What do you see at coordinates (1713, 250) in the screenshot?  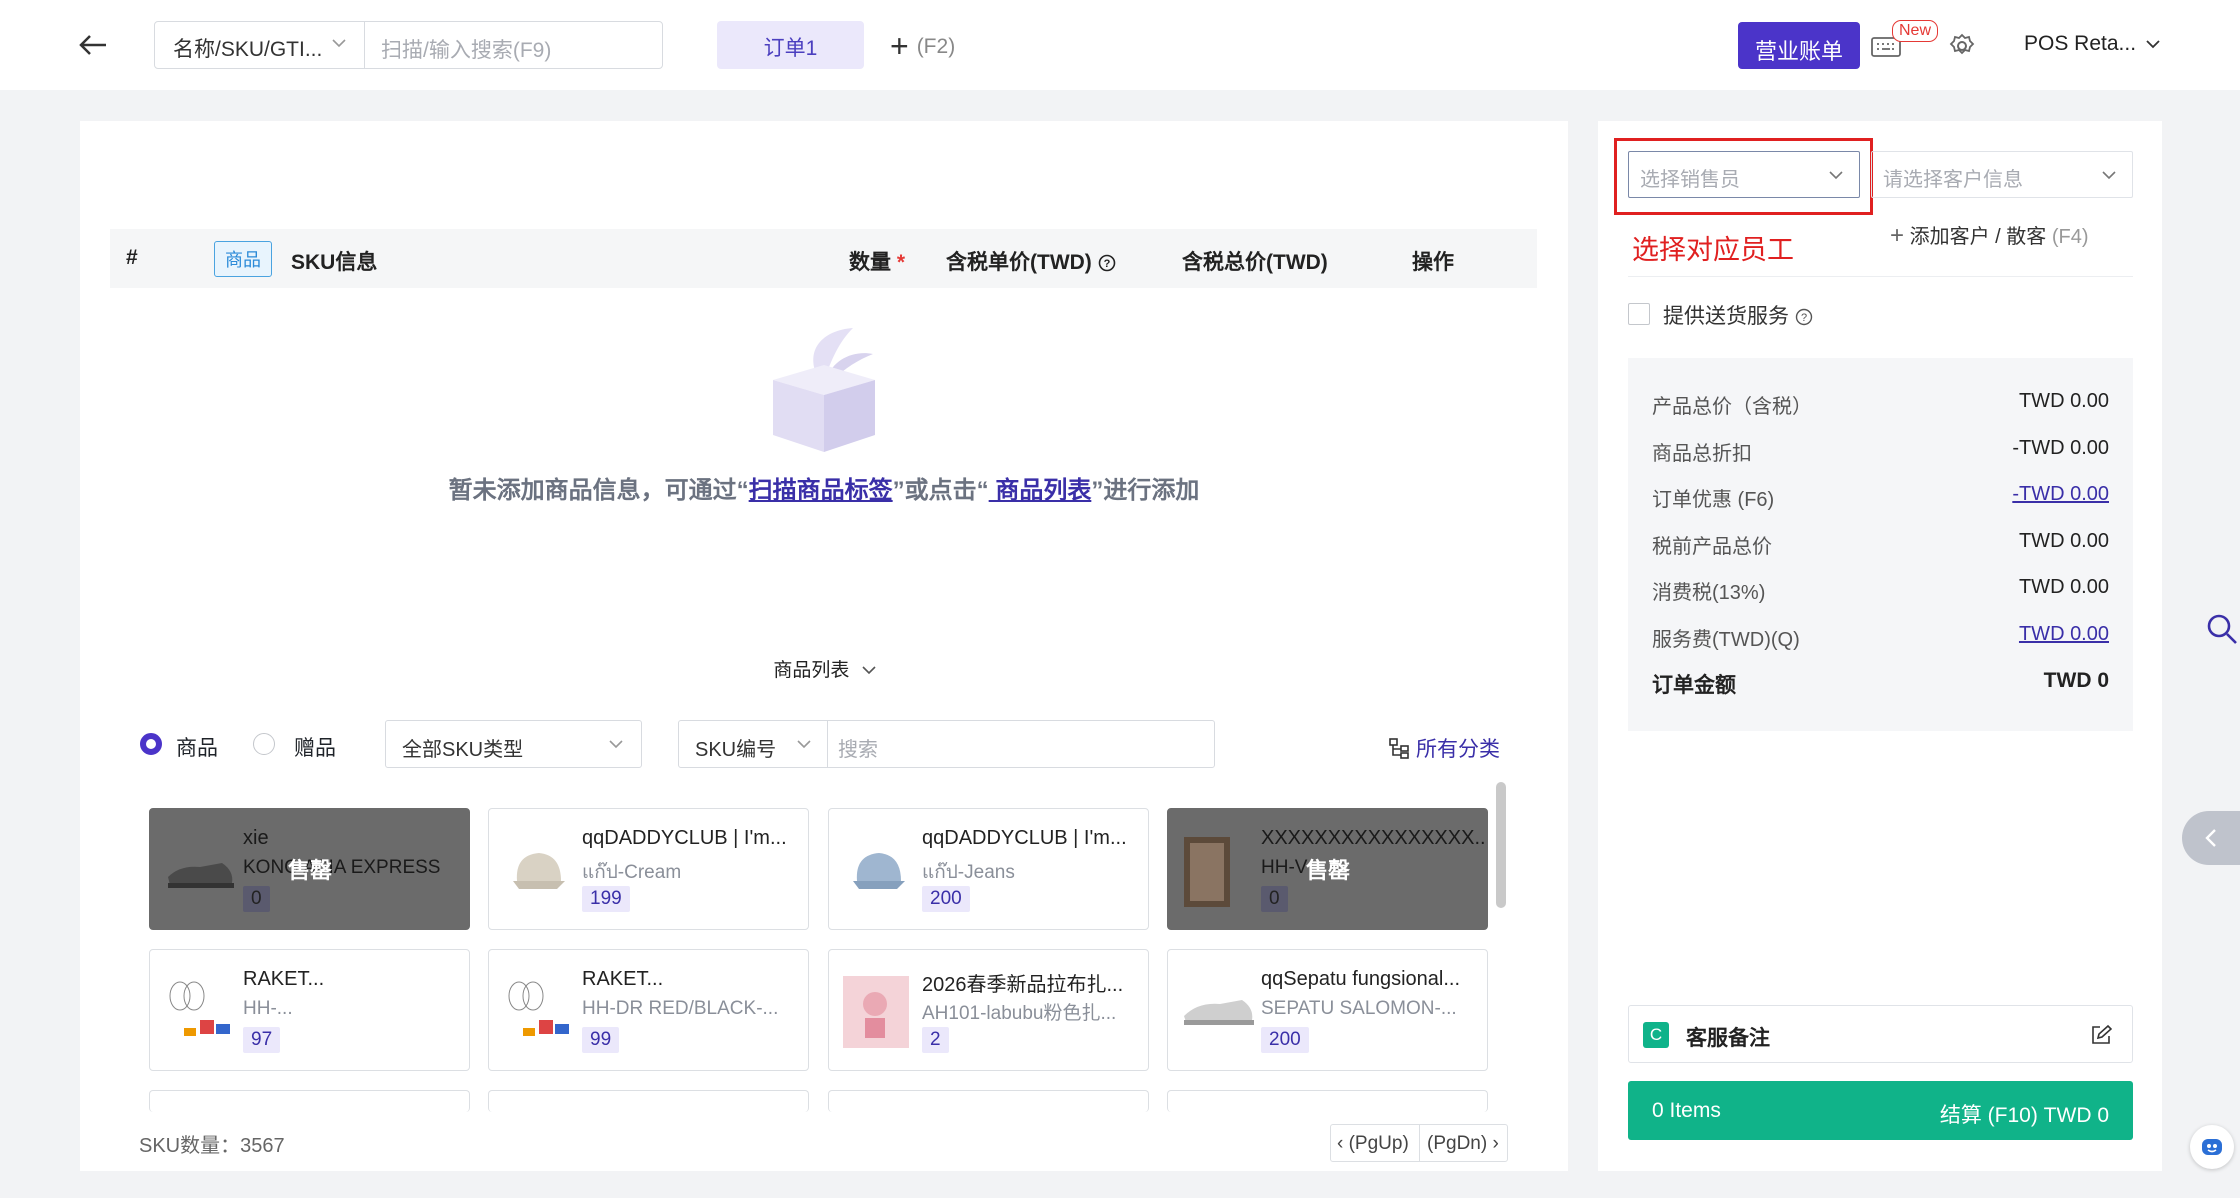 I see `annotation-text: 选择对应员工` at bounding box center [1713, 250].